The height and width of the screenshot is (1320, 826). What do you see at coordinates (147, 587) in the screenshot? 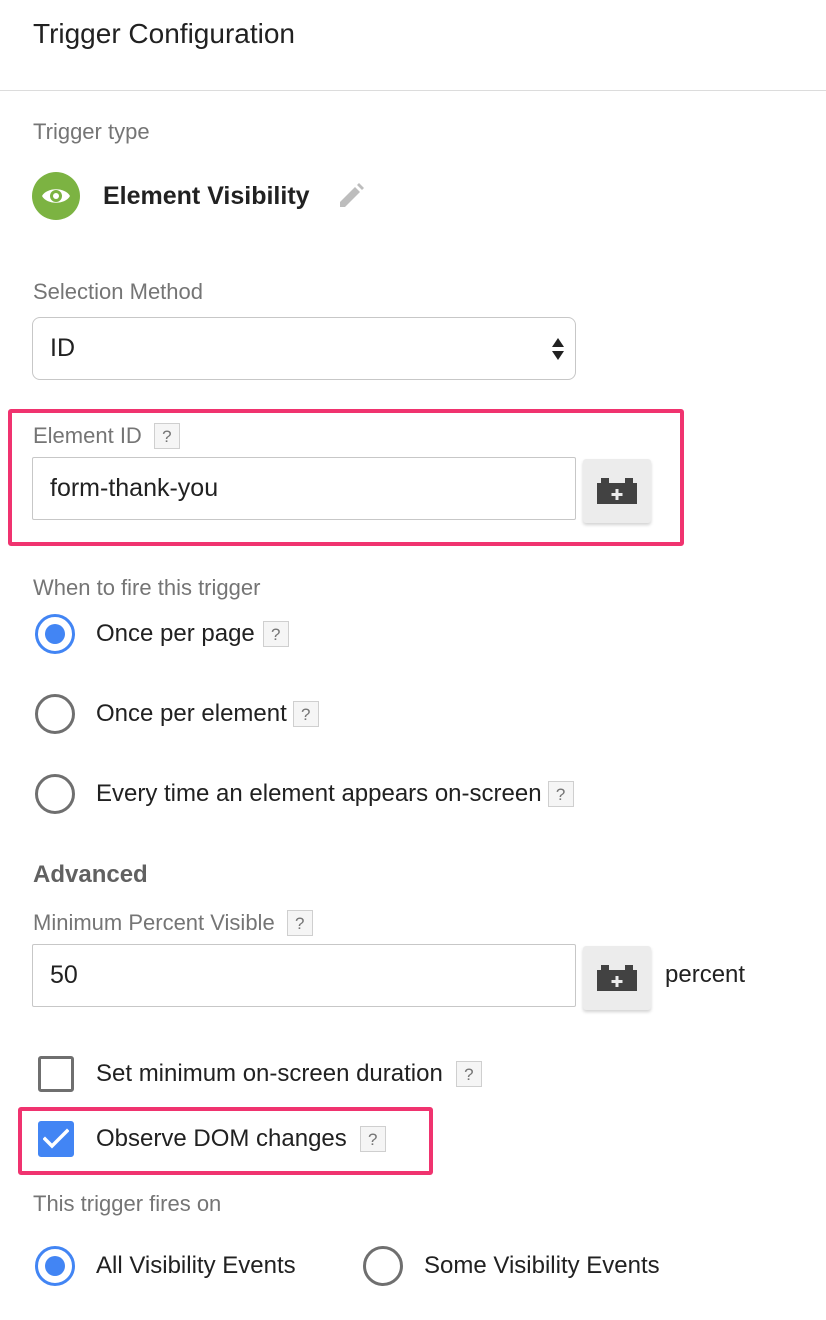
I see `fire-when-label: When to fire this trigger` at bounding box center [147, 587].